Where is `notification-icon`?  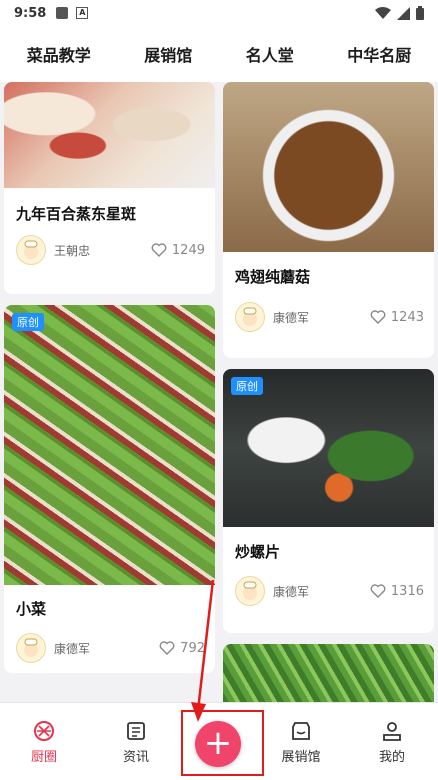 notification-icon is located at coordinates (62, 13).